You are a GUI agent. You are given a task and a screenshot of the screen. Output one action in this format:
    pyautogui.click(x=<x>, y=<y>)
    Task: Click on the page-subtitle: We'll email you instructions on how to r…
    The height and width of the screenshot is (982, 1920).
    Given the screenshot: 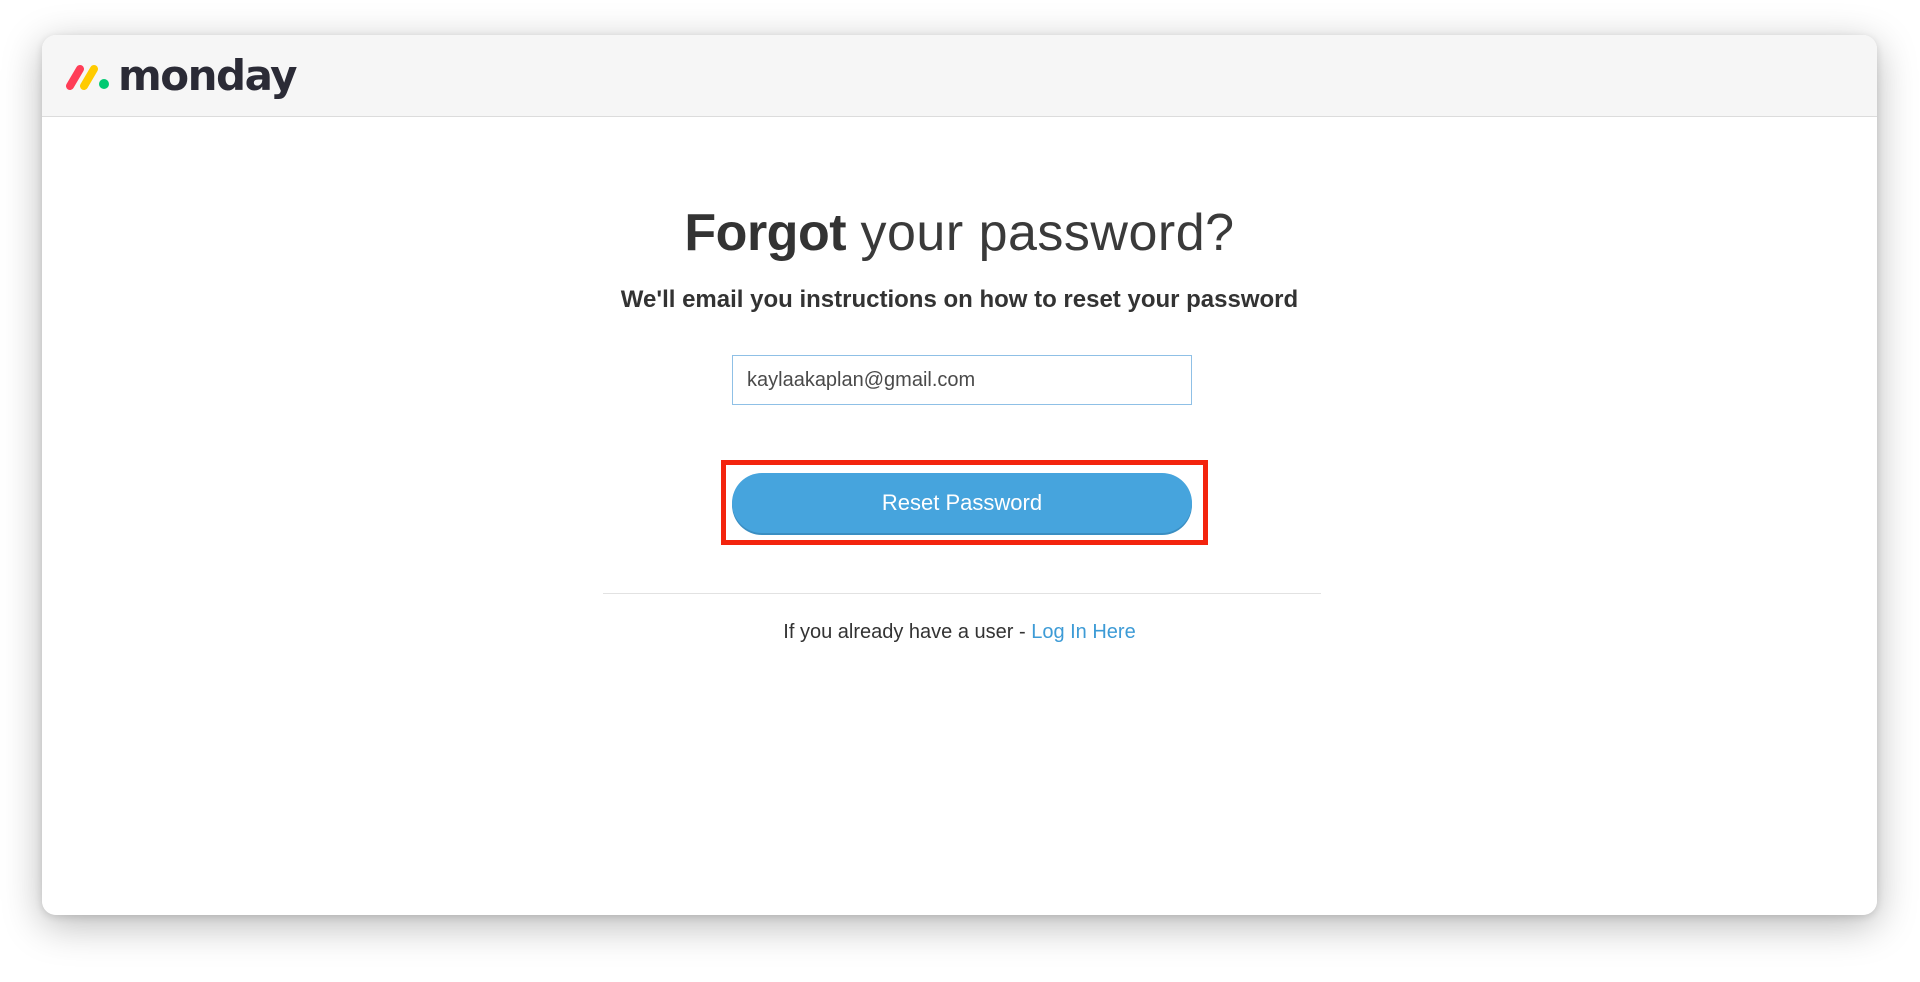 What is the action you would take?
    pyautogui.click(x=959, y=299)
    